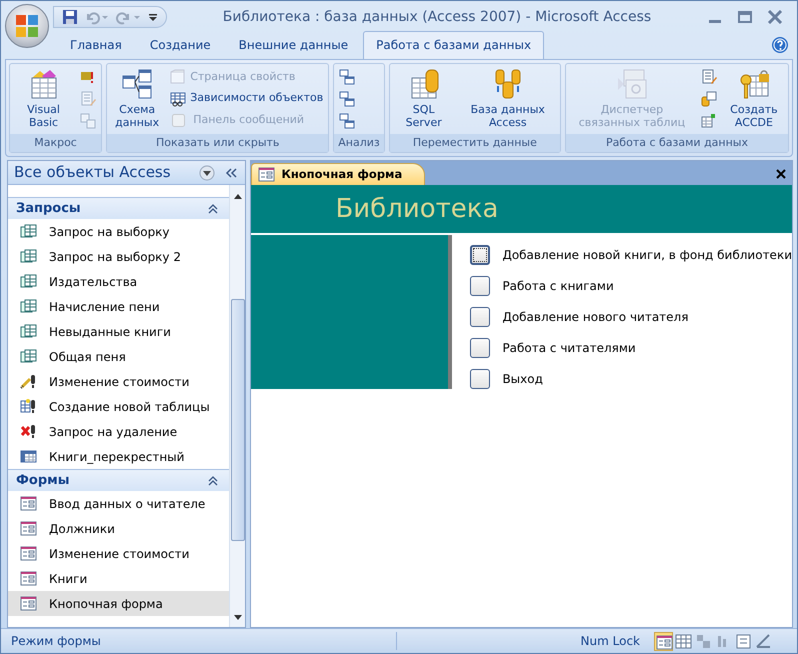 The image size is (798, 654). Describe the element at coordinates (677, 143) in the screenshot. I see `ribbon-group-label: Работа с базами данных` at that location.